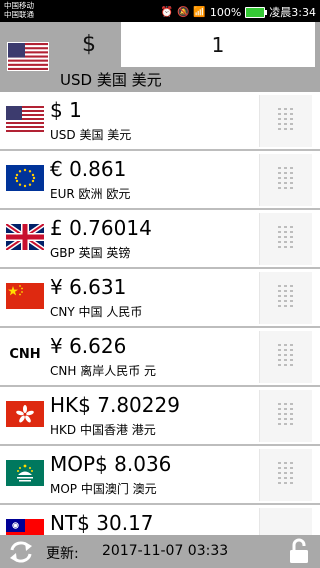 The width and height of the screenshot is (320, 568). What do you see at coordinates (88, 287) in the screenshot?
I see `currency-rate: ¥ 6.631` at bounding box center [88, 287].